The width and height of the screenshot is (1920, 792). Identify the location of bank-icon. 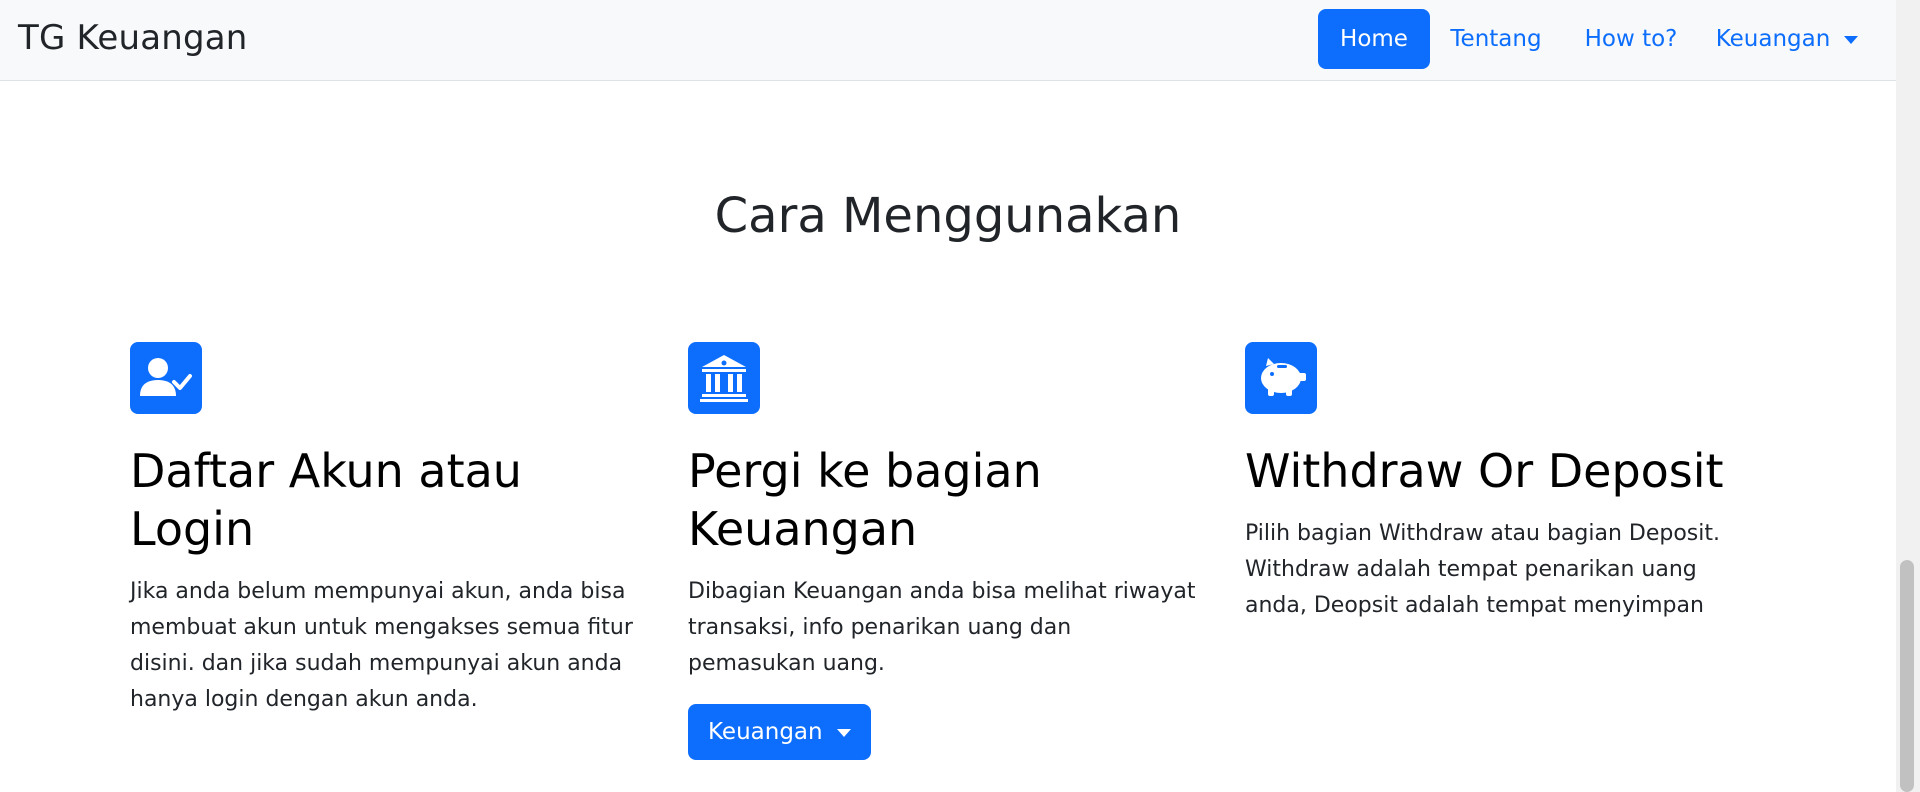
(724, 378).